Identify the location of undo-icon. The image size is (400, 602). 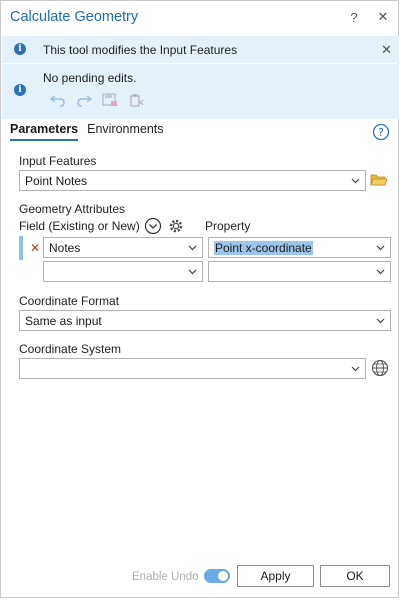
(58, 100).